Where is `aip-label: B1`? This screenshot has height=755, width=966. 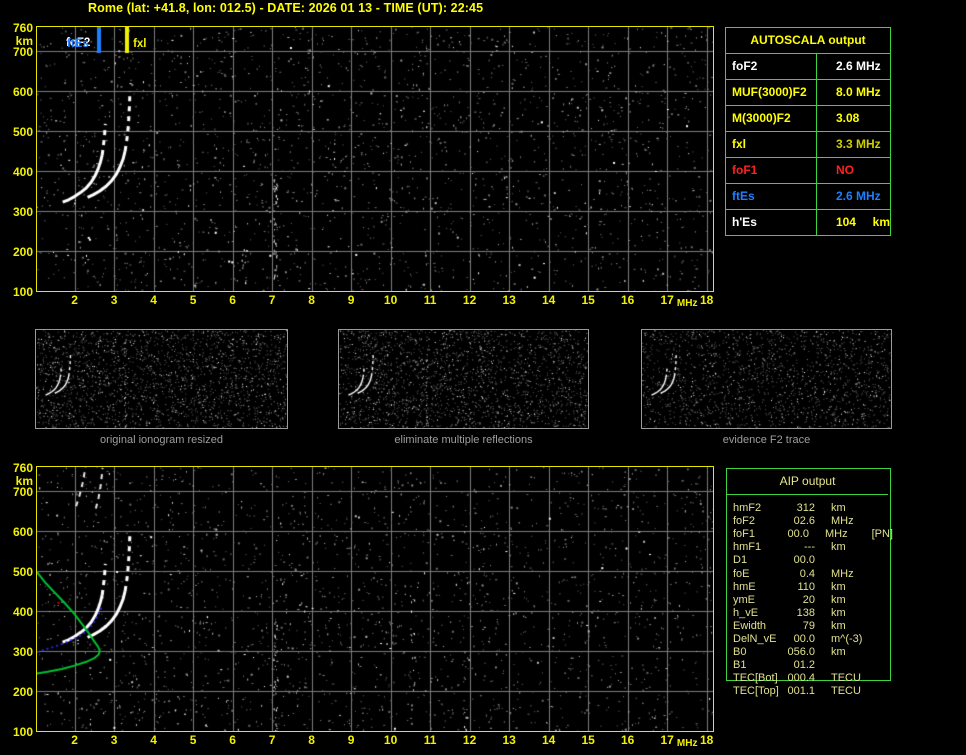 aip-label: B1 is located at coordinates (740, 665).